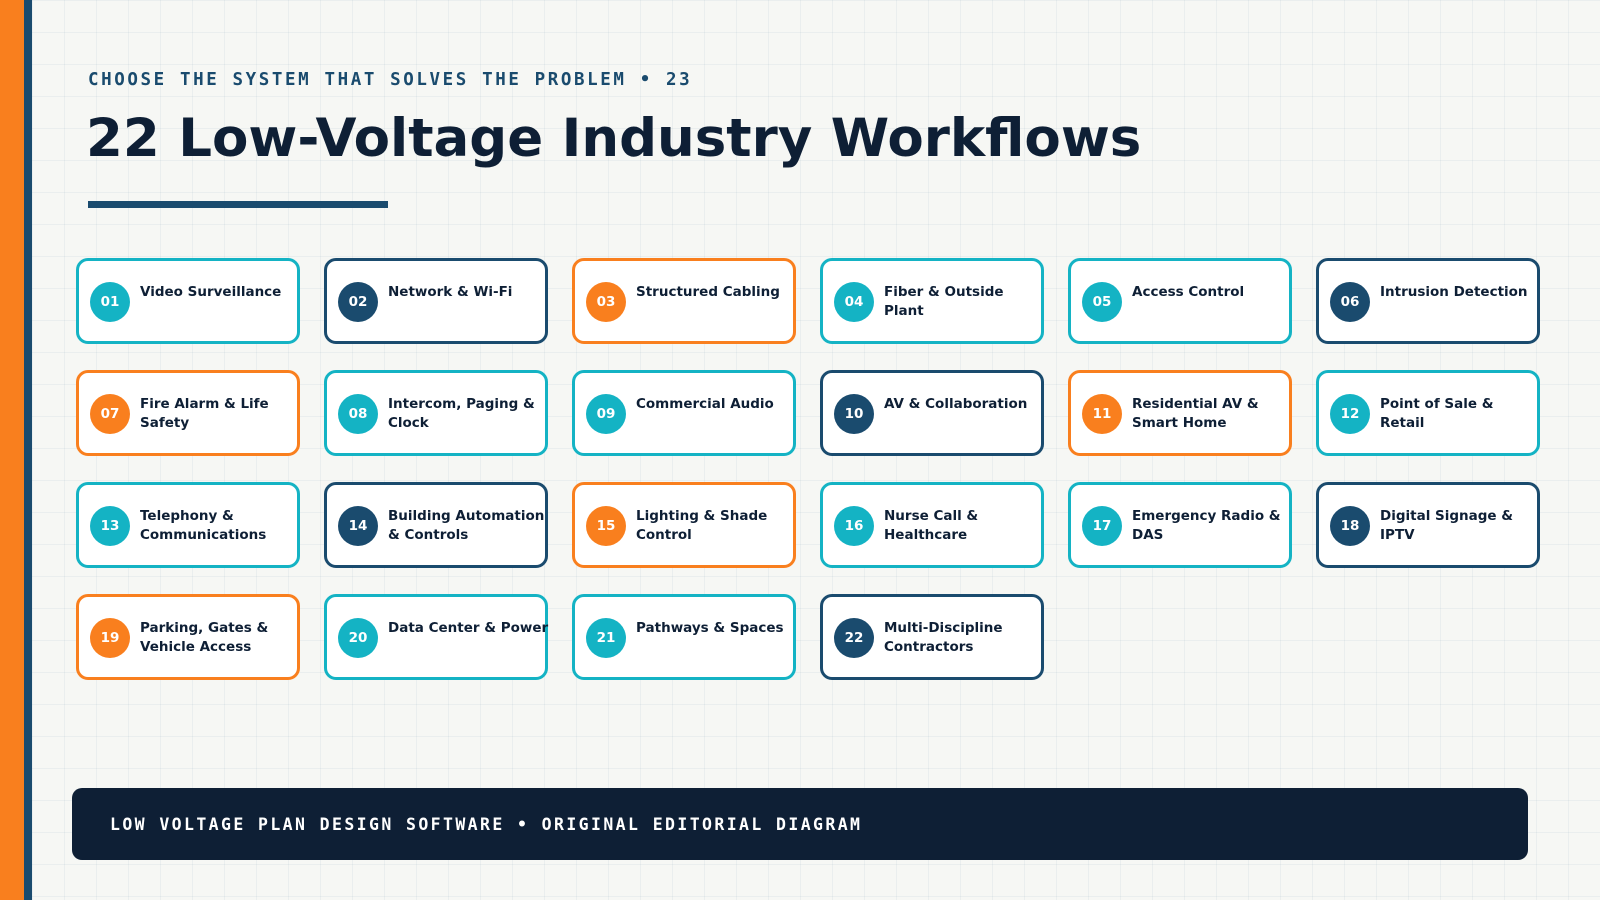 The height and width of the screenshot is (900, 1600). I want to click on workflow-card: 18 Digital Signage & IPTV, so click(1428, 525).